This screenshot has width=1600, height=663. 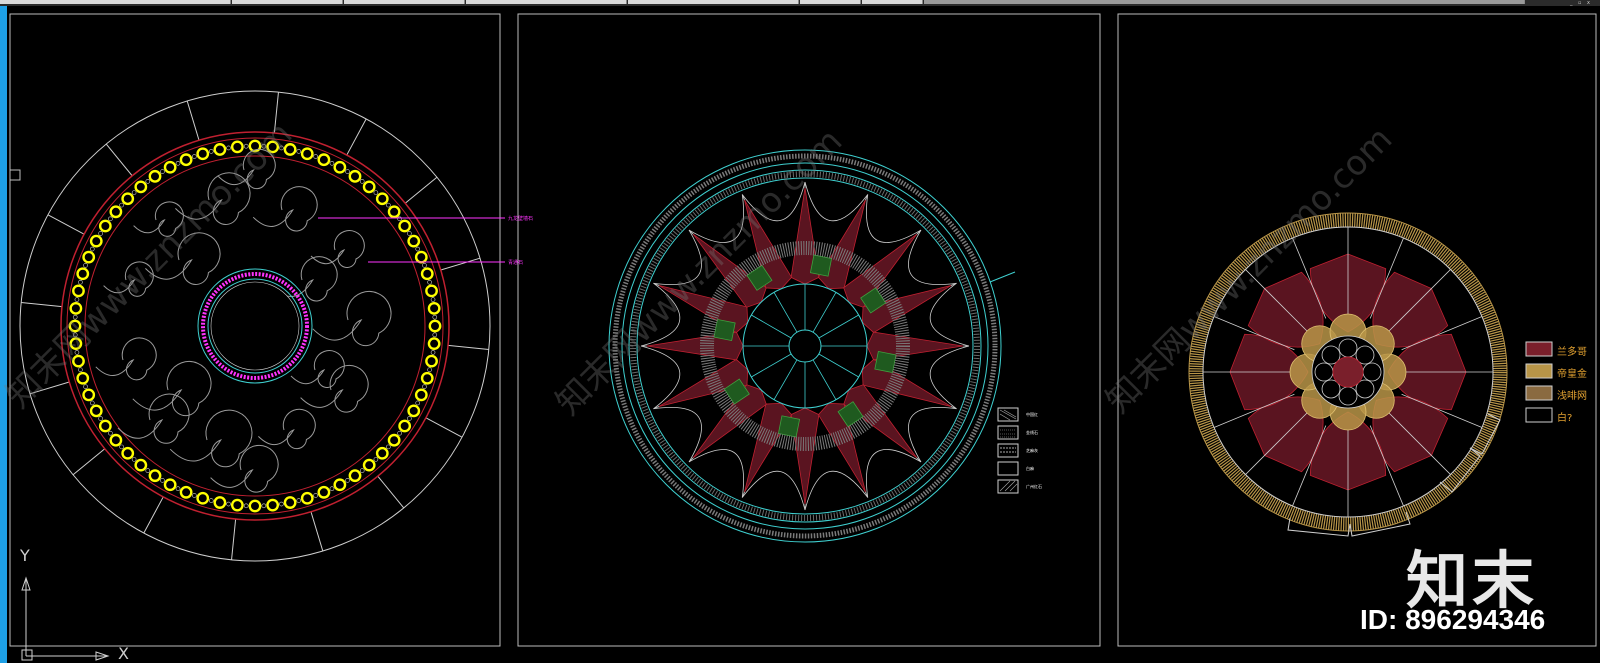 What do you see at coordinates (15, 175) in the screenshot?
I see `viewport-square-icon` at bounding box center [15, 175].